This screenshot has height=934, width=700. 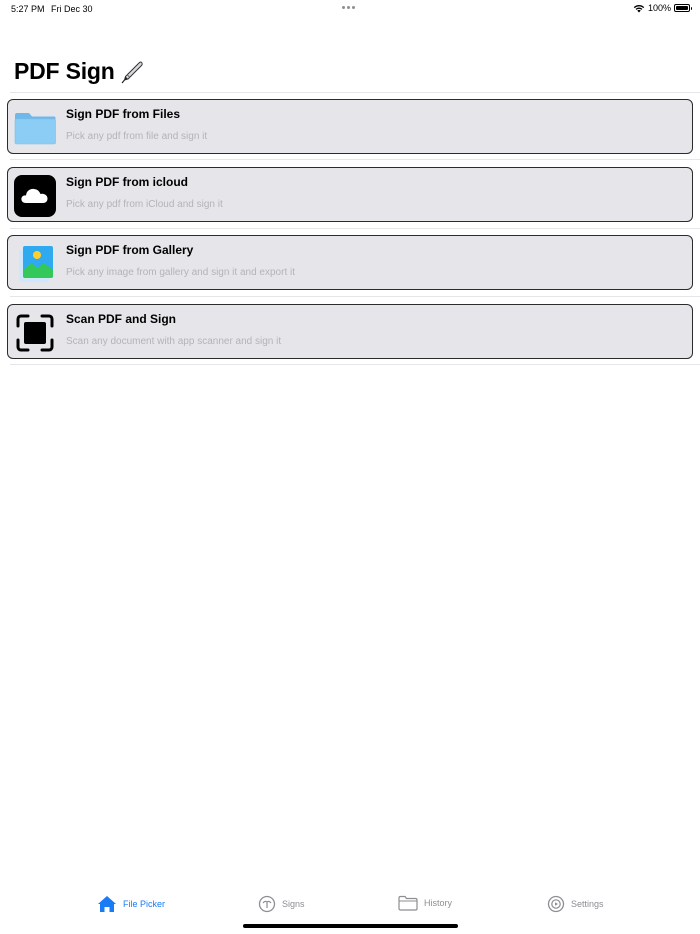 What do you see at coordinates (659, 8) in the screenshot?
I see `battery-percent: 100%` at bounding box center [659, 8].